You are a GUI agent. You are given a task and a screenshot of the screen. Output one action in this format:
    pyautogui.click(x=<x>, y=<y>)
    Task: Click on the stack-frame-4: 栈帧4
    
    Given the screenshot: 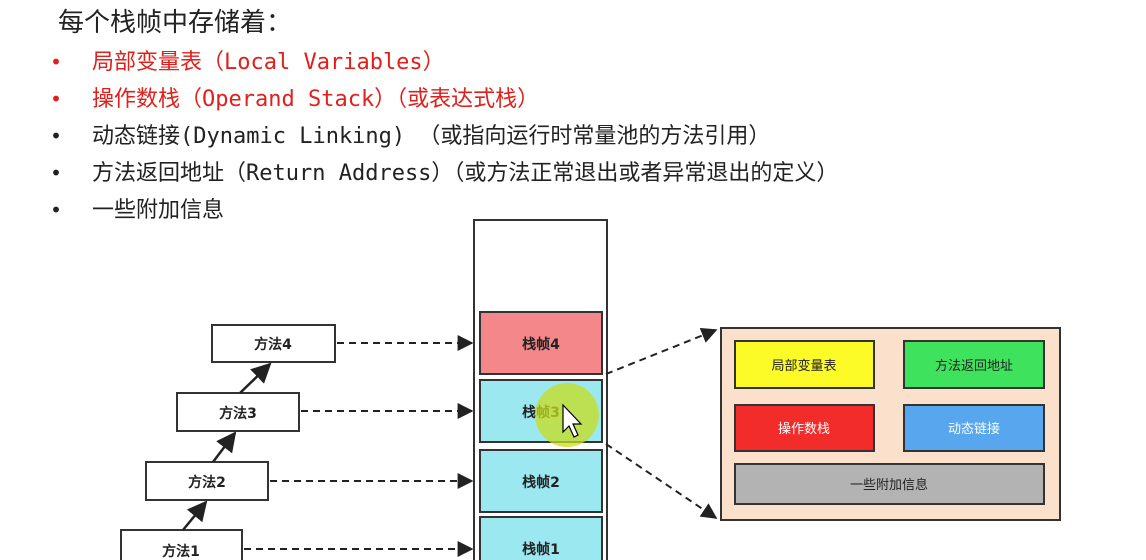 What is the action you would take?
    pyautogui.click(x=541, y=343)
    